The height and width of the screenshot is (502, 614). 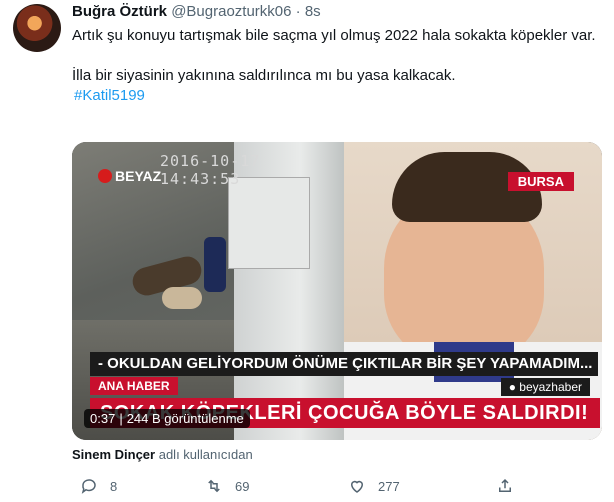 I want to click on credit-suffix: adlı kullanıcıdan, so click(x=205, y=454).